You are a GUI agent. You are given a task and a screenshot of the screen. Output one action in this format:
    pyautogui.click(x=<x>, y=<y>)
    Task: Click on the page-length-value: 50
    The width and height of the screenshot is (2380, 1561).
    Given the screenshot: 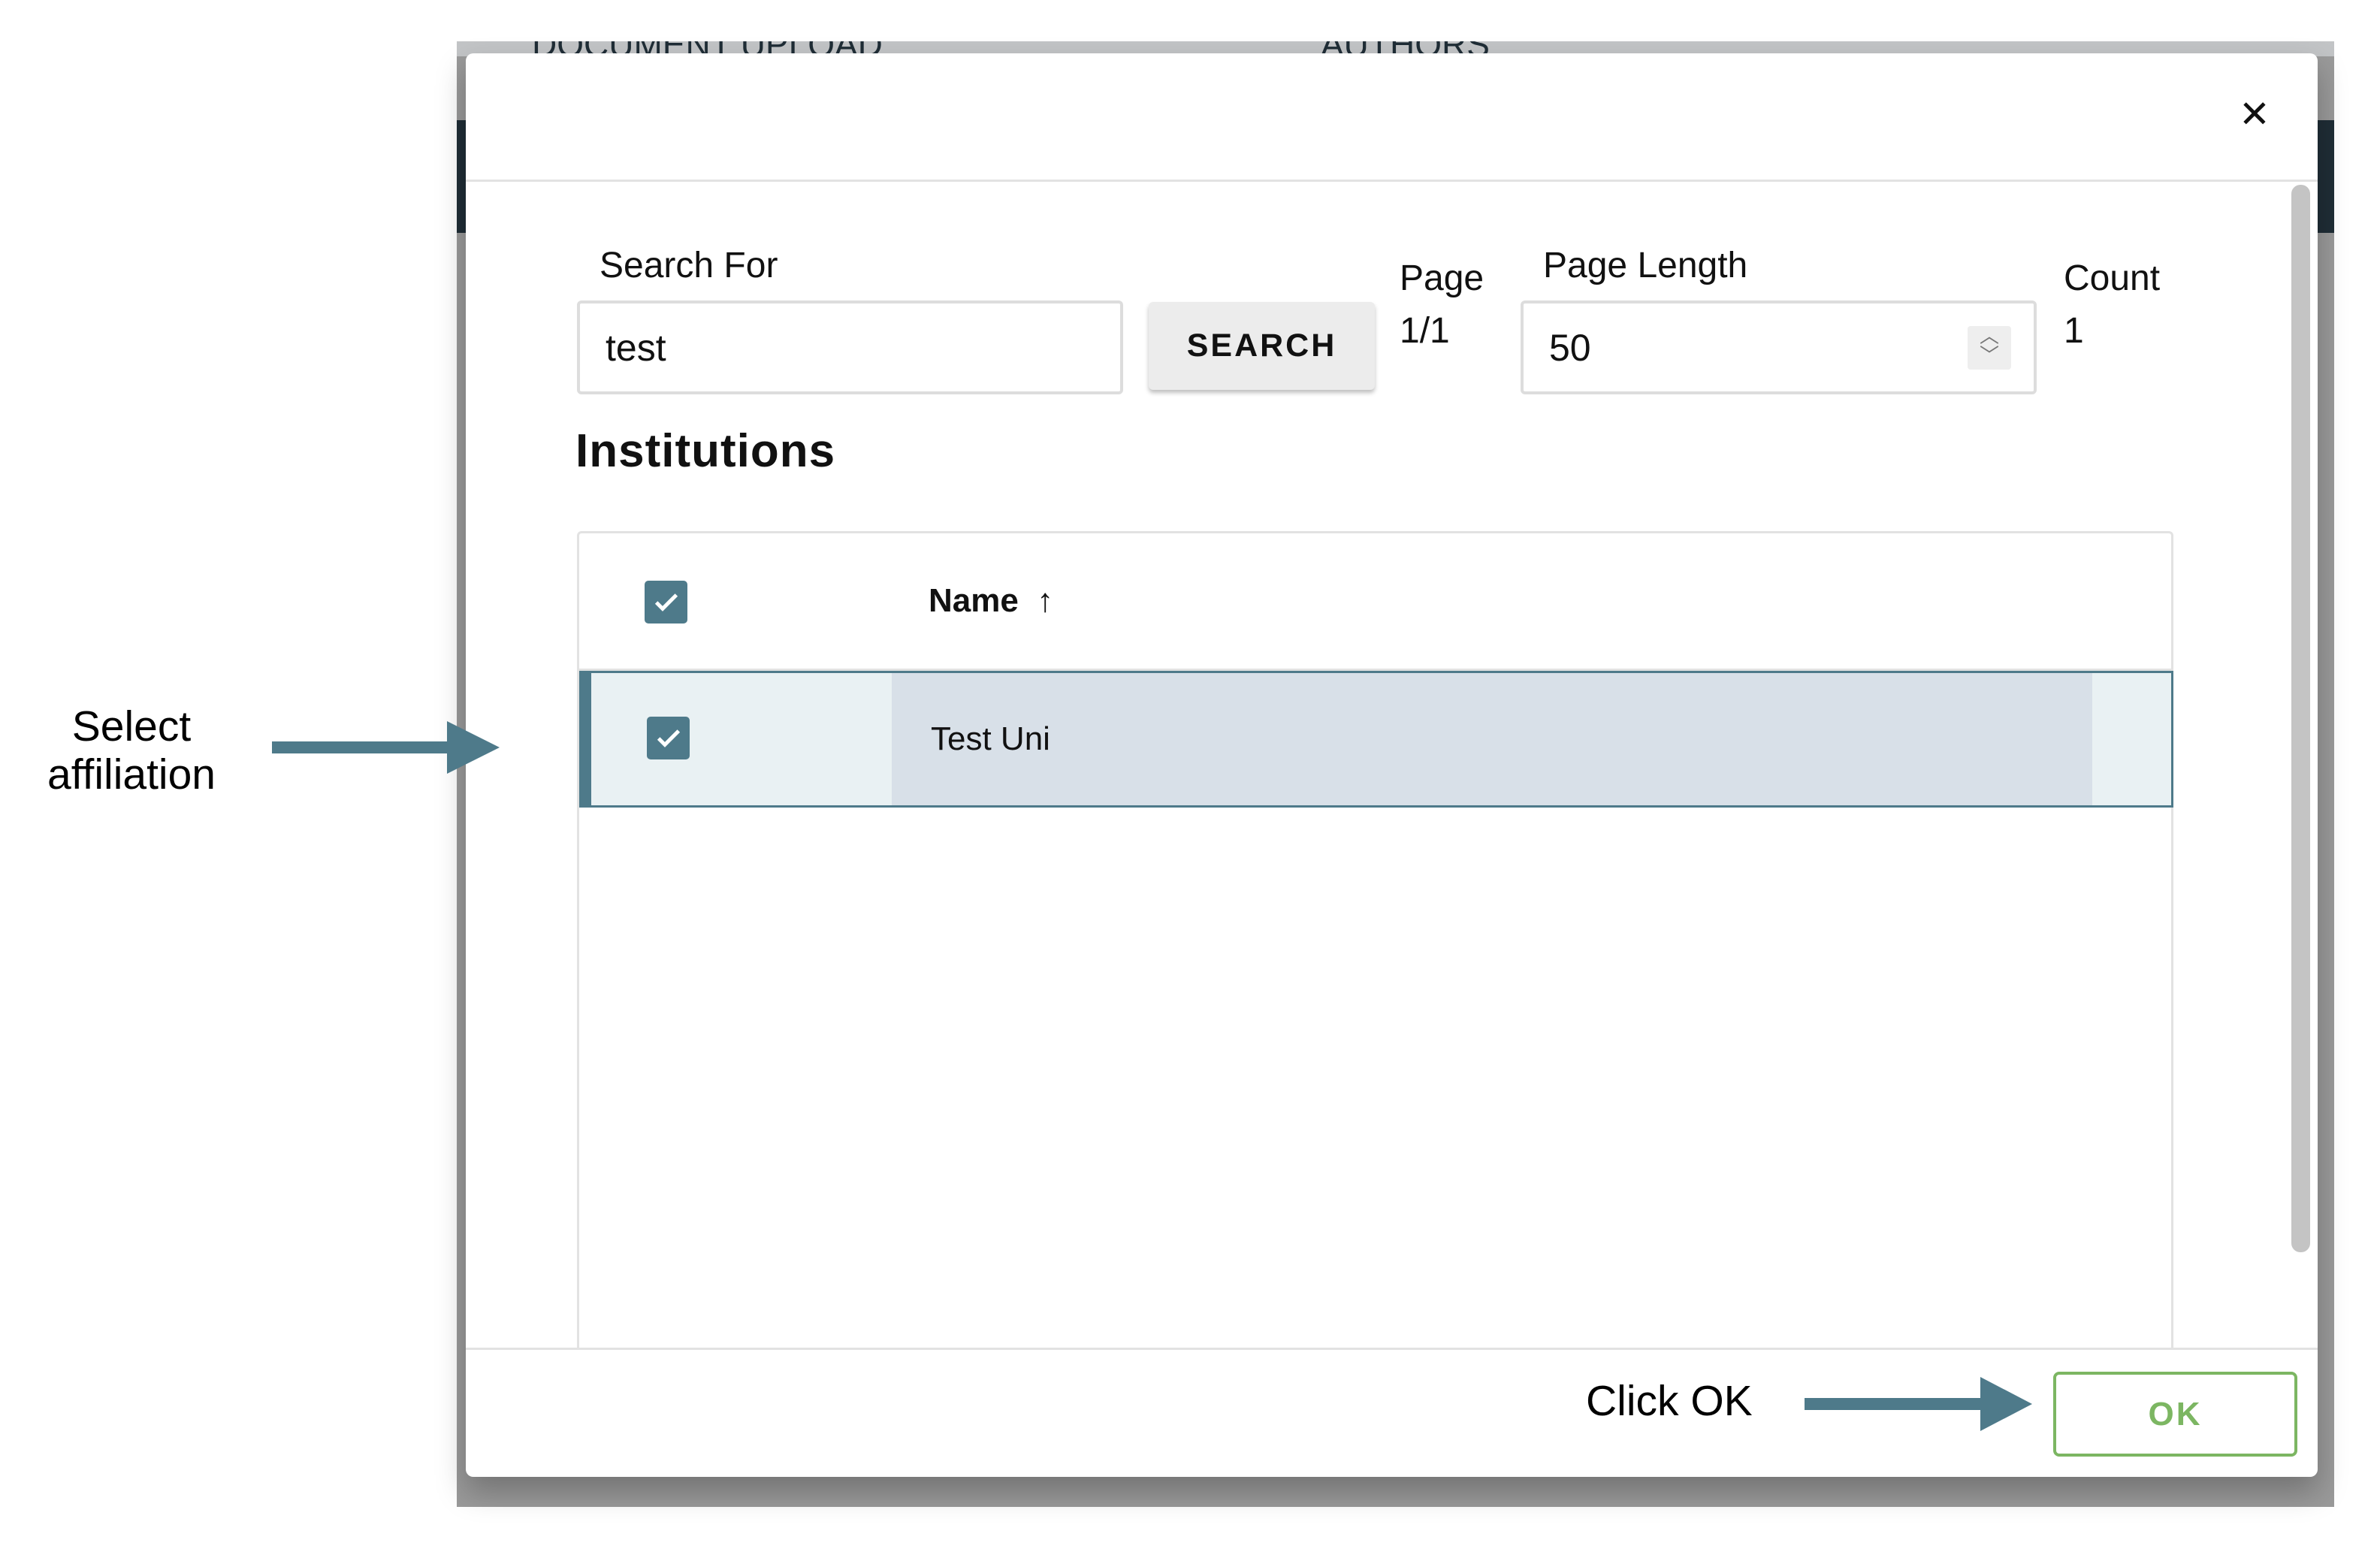 What is the action you would take?
    pyautogui.click(x=1570, y=347)
    